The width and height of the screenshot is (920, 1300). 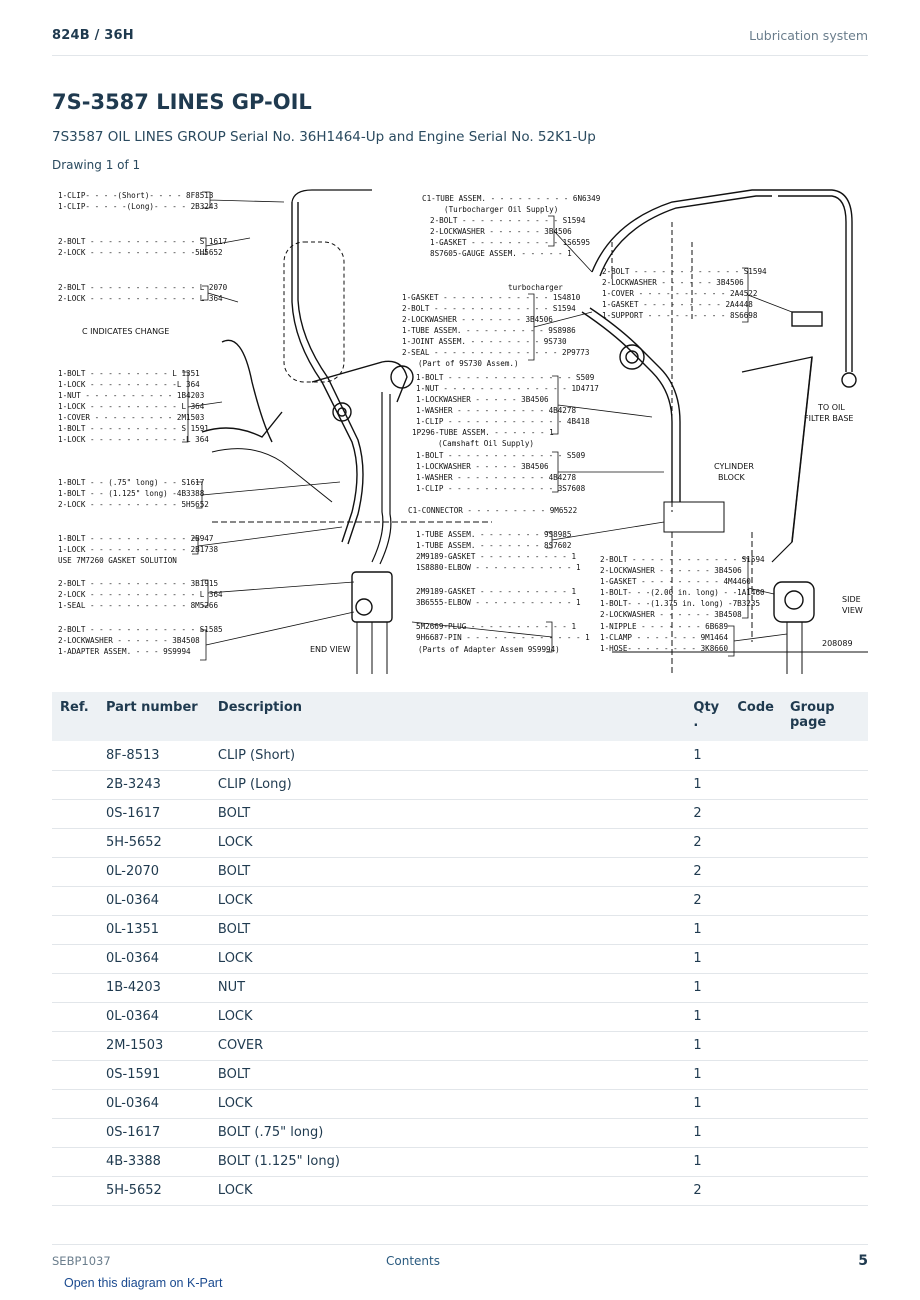 What do you see at coordinates (460, 1162) in the screenshot?
I see `table-row: 4B-3388 BOLT (1.125" long) 1` at bounding box center [460, 1162].